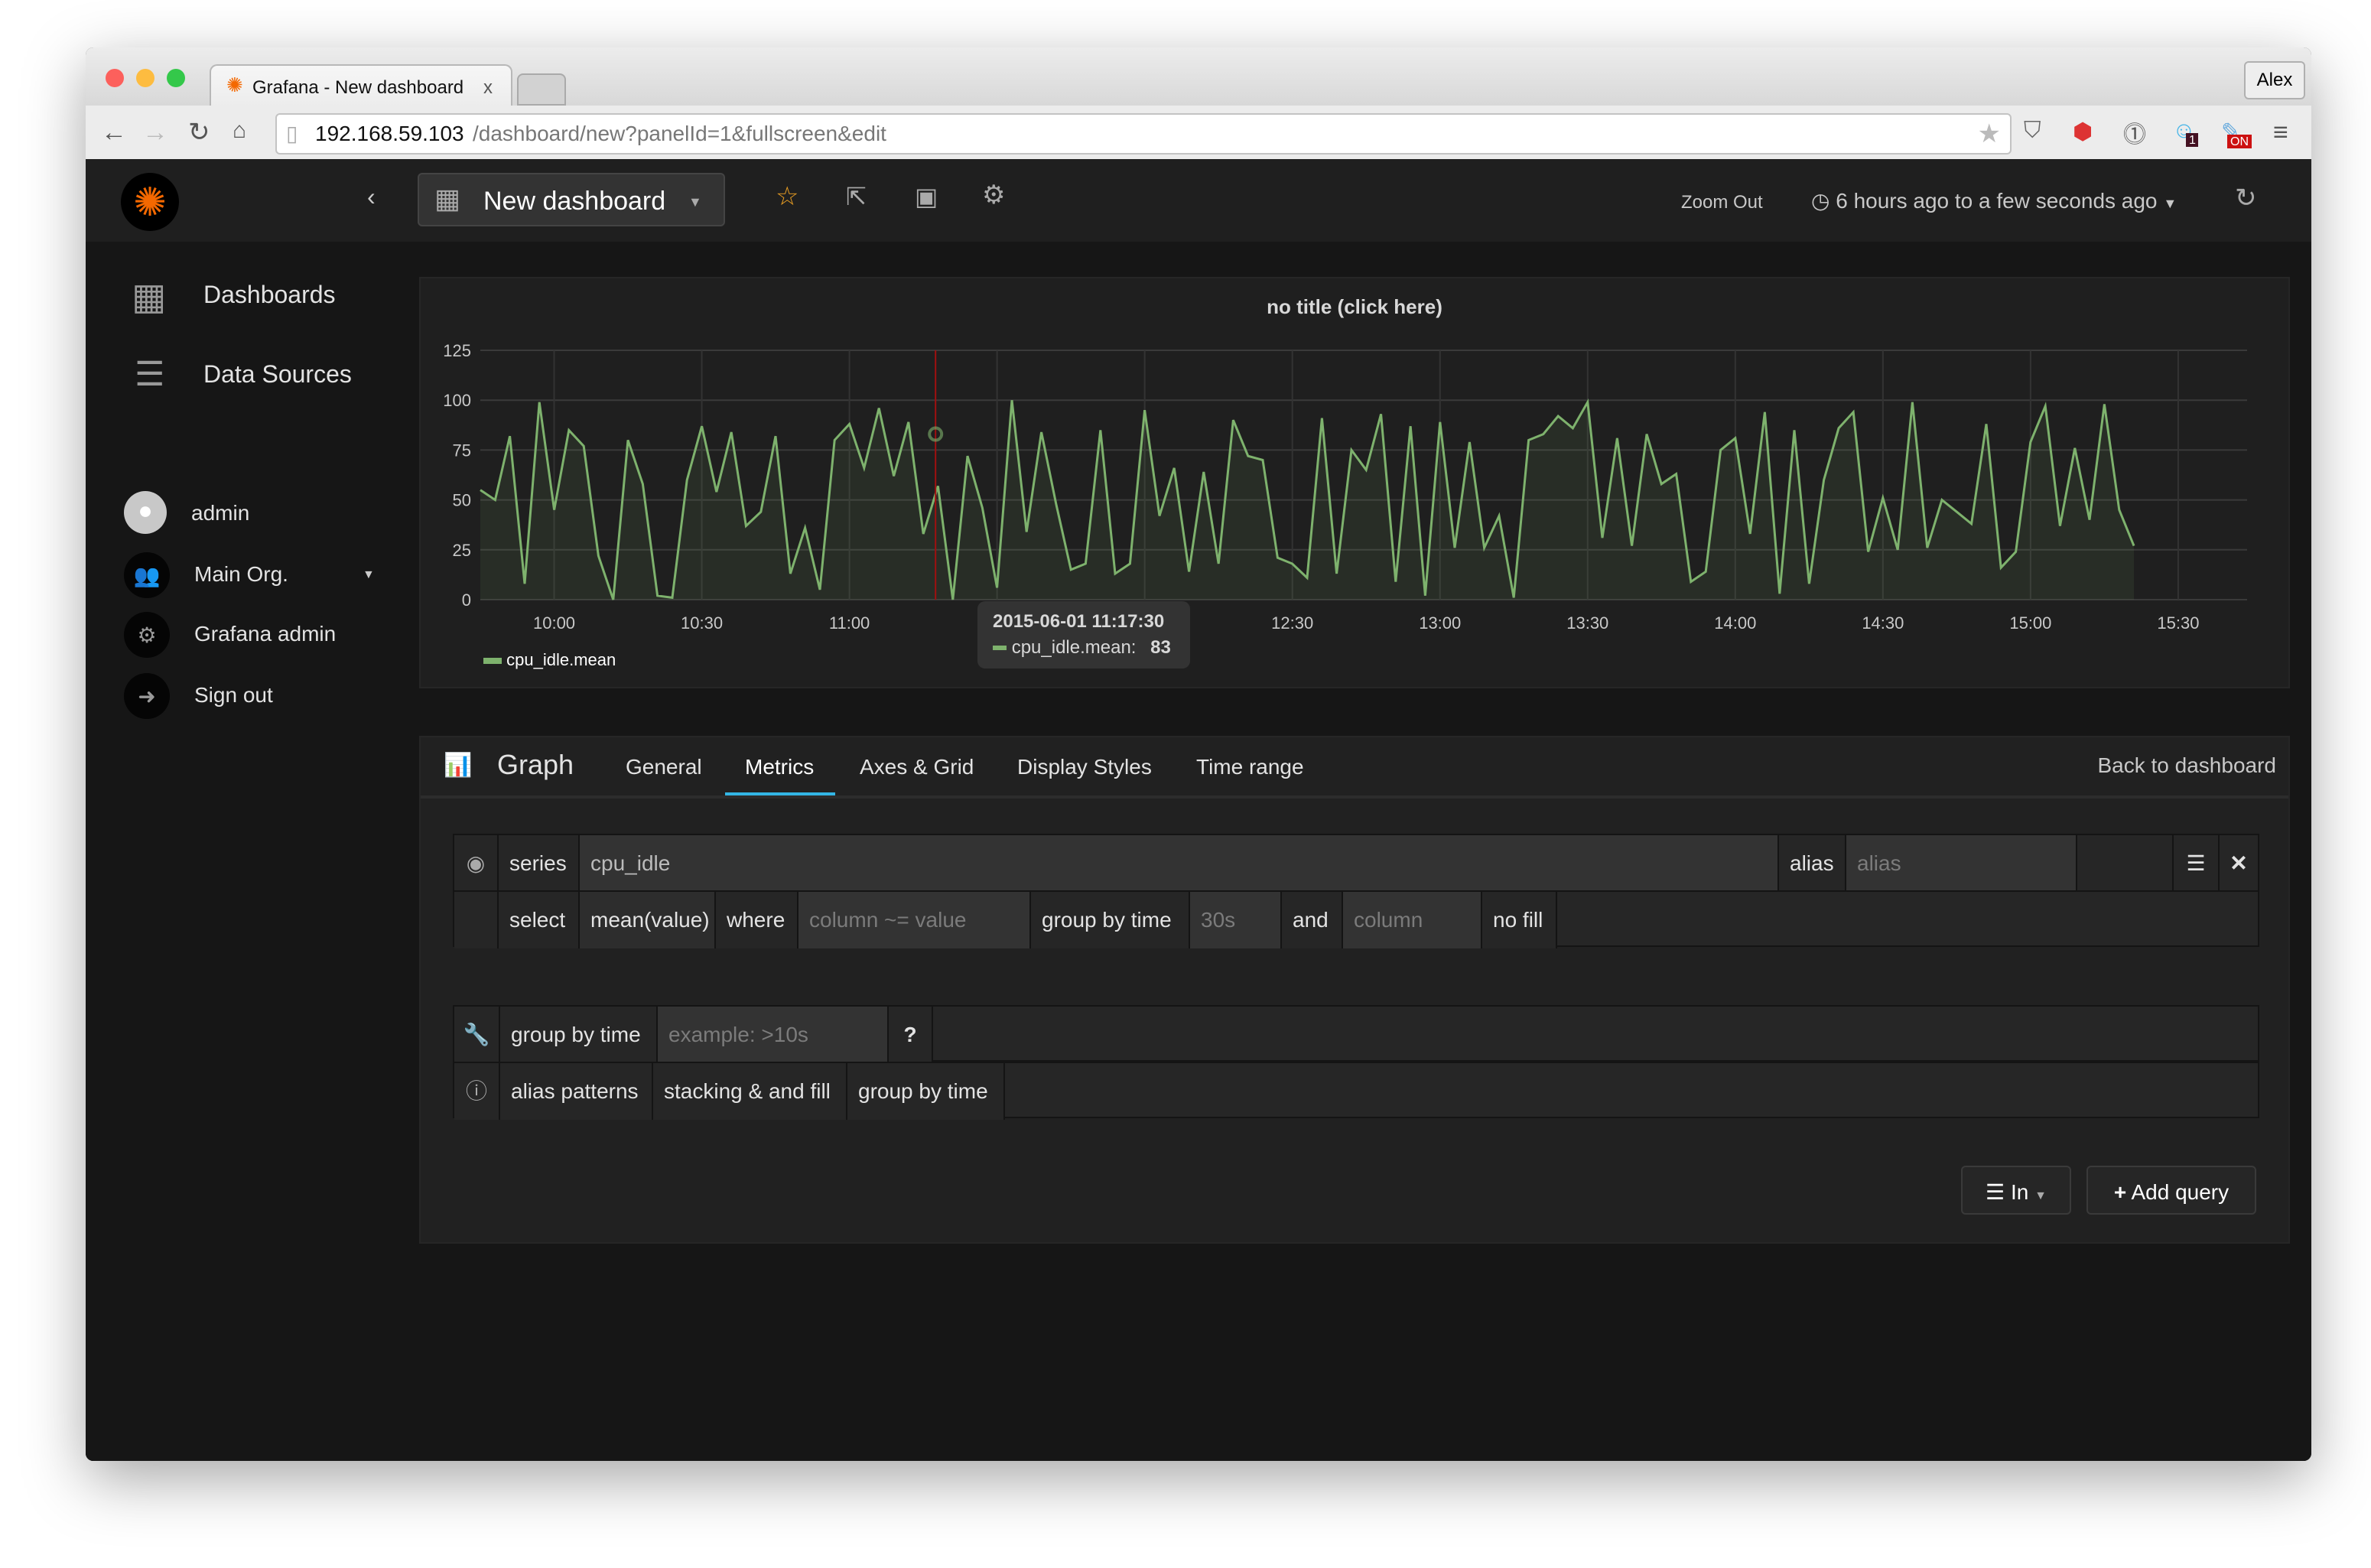  What do you see at coordinates (2178, 623) in the screenshot?
I see `x-tick-label: 15:30` at bounding box center [2178, 623].